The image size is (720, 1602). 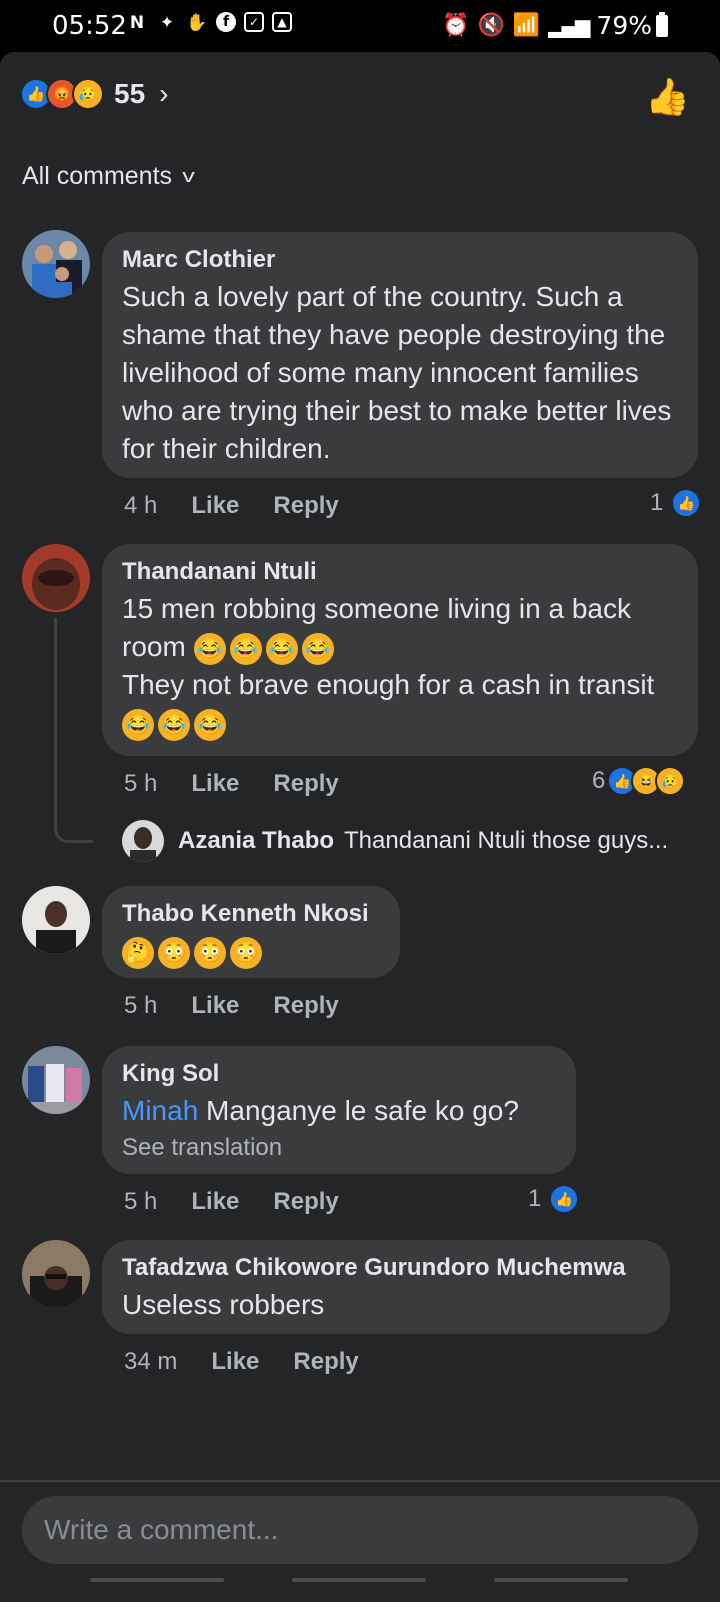 I want to click on reaction-summary: 👍 😡 😥 55 ›, so click(x=94, y=94).